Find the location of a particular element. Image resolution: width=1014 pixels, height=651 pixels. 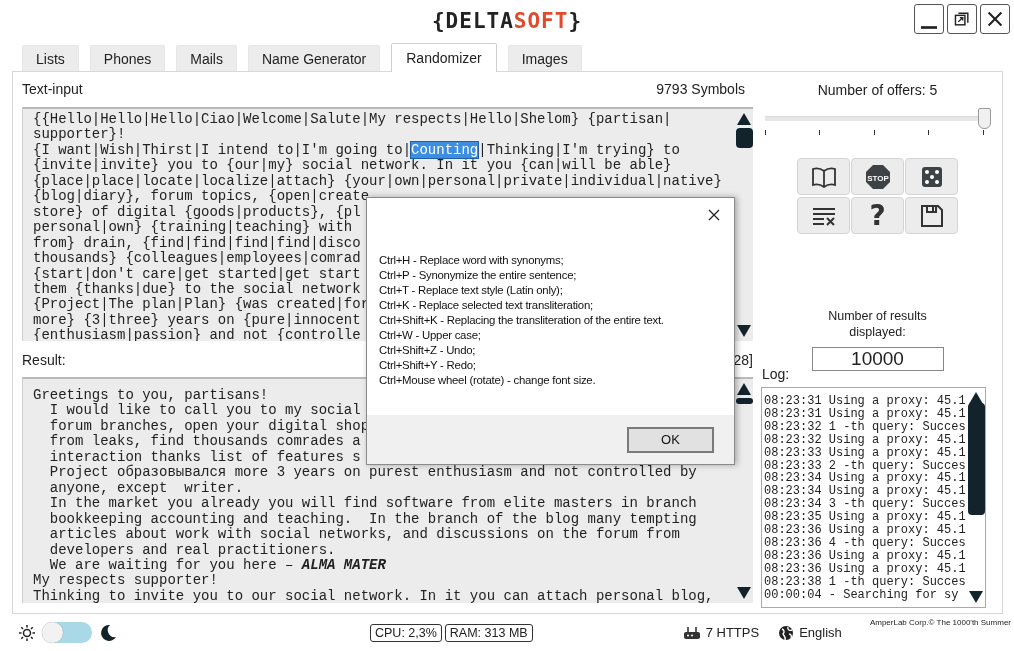

log-line: 08:23:33 Using a proxy: 45.1 is located at coordinates (865, 453).